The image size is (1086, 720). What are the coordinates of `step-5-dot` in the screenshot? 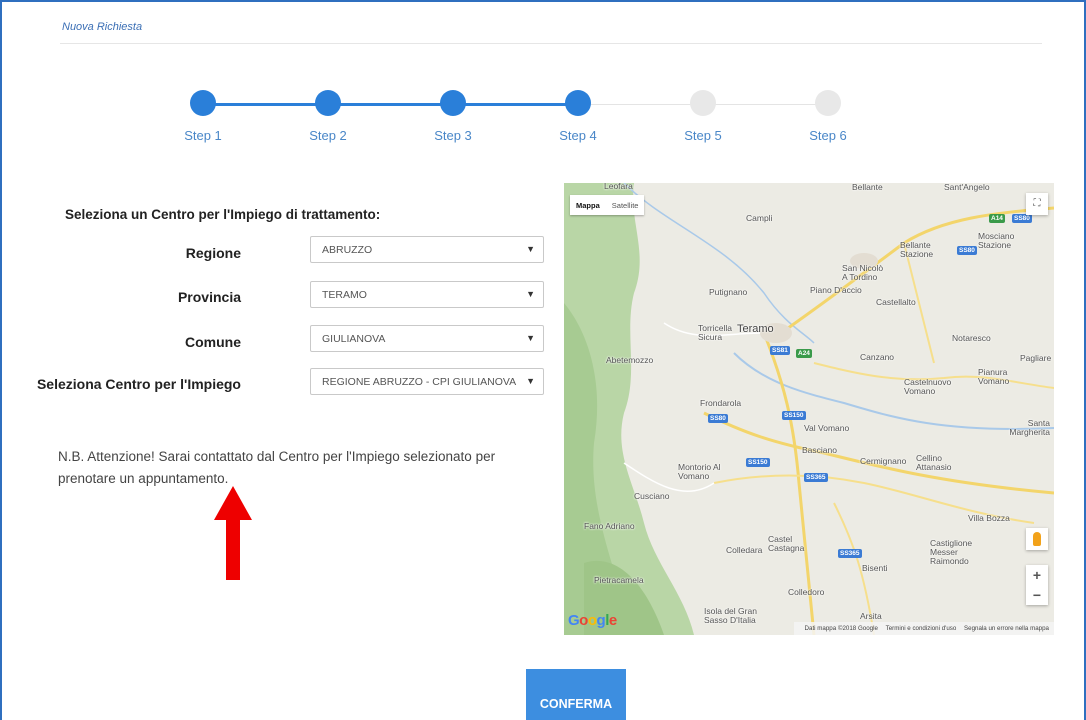 It's located at (703, 103).